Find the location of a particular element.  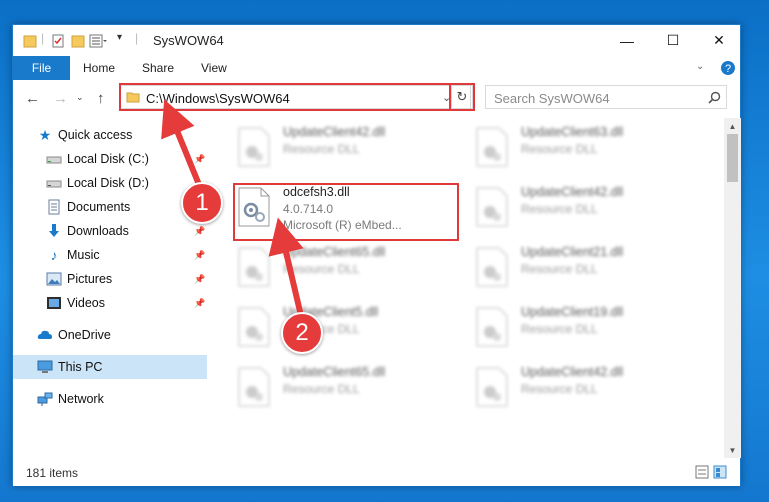

file-item: UpdateClient63.dll Resource DLL is located at coordinates (584, 149).